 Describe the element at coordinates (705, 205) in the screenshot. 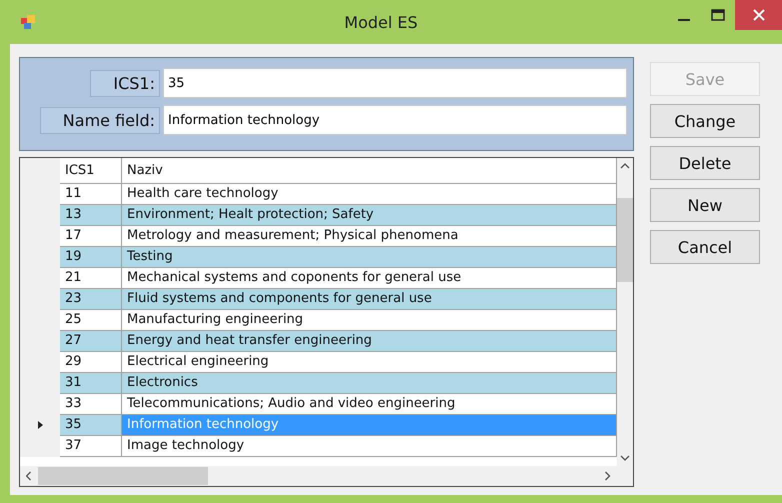

I see `action-button: New` at that location.